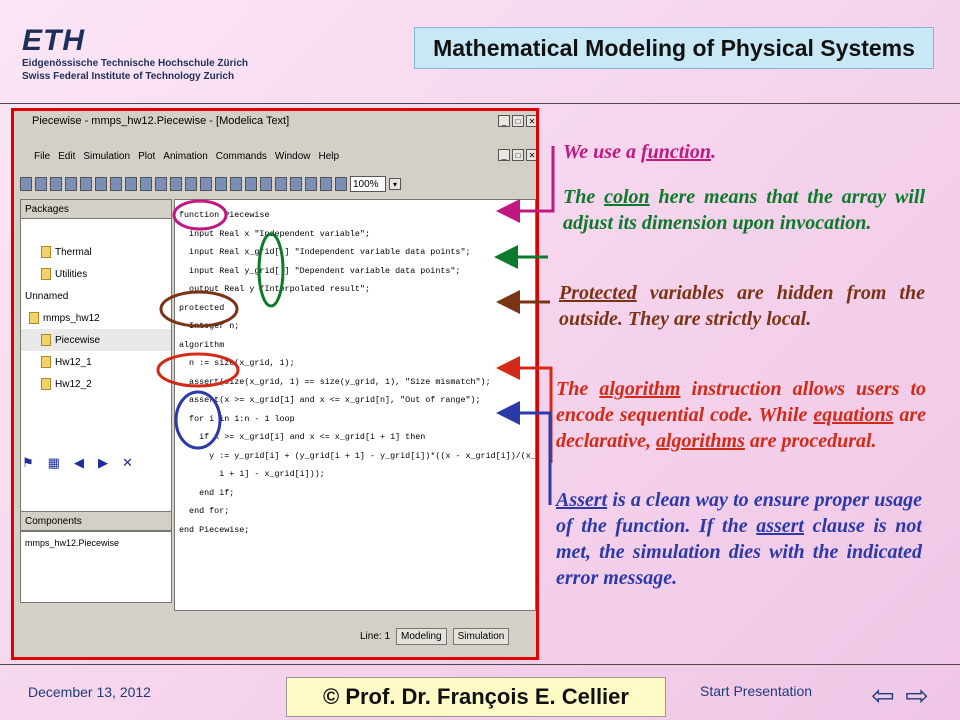 The width and height of the screenshot is (960, 720). I want to click on text-tool-icon, so click(176, 184).